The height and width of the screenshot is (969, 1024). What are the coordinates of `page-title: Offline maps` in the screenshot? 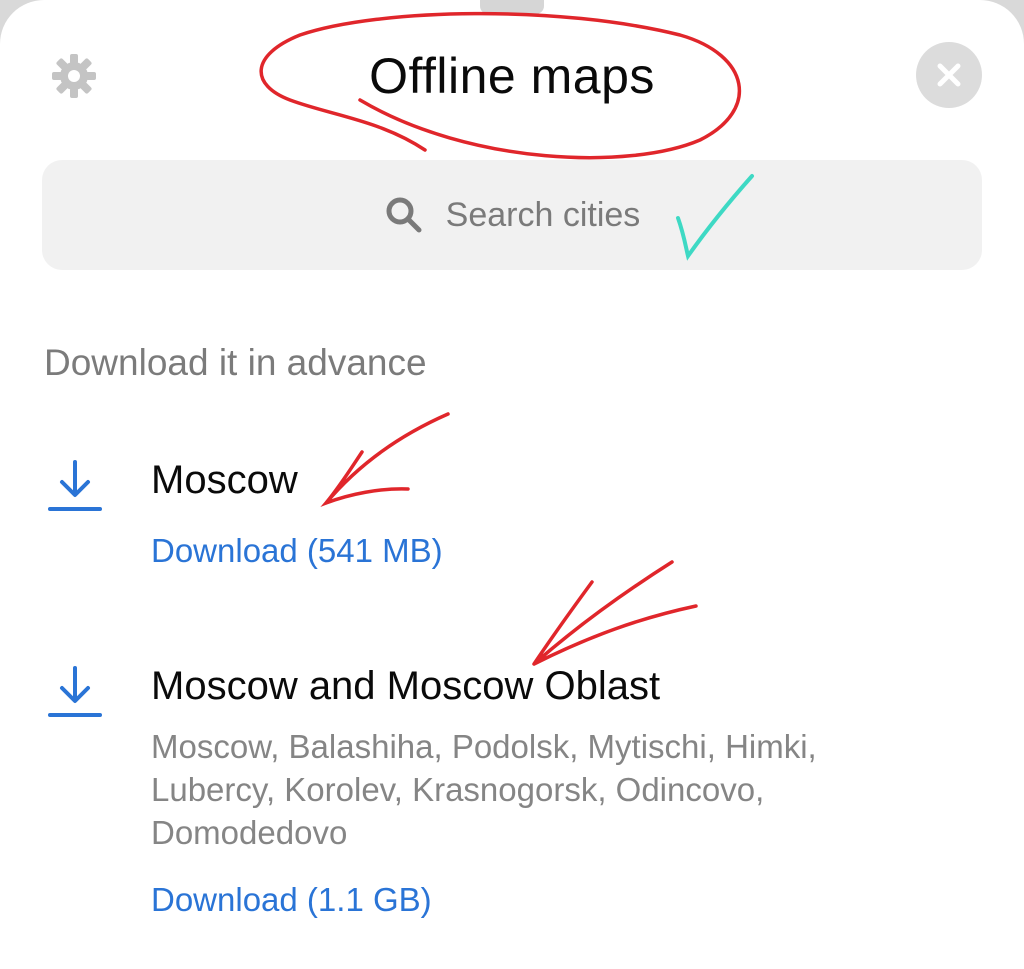 It's located at (512, 76).